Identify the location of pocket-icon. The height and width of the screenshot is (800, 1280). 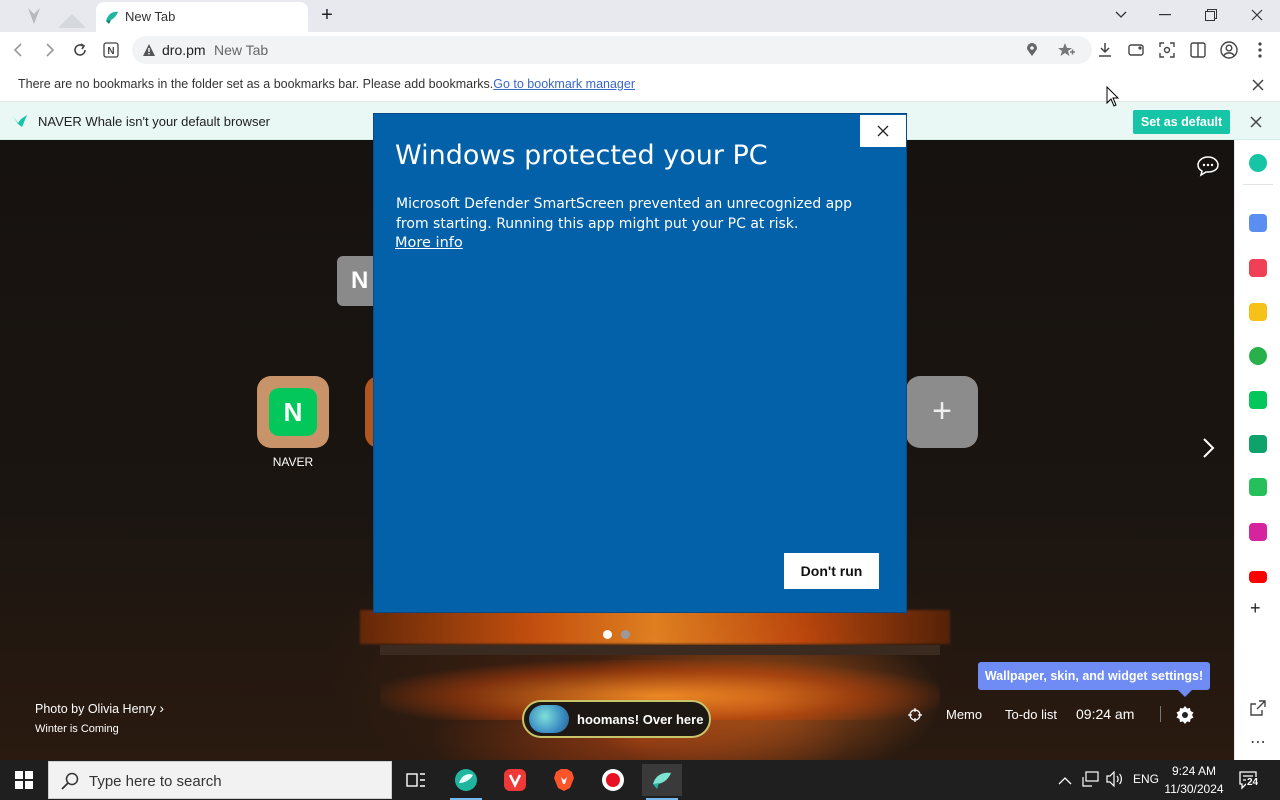
(1258, 268).